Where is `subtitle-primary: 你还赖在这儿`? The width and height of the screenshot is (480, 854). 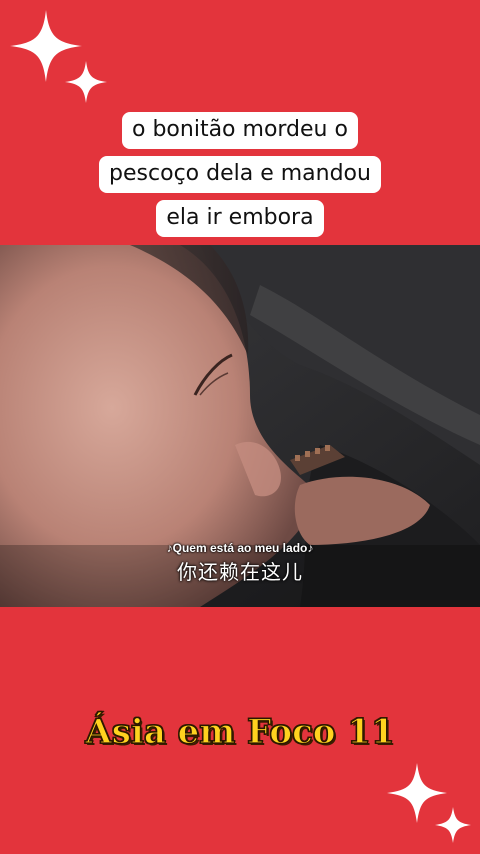
subtitle-primary: 你还赖在这儿 is located at coordinates (240, 572).